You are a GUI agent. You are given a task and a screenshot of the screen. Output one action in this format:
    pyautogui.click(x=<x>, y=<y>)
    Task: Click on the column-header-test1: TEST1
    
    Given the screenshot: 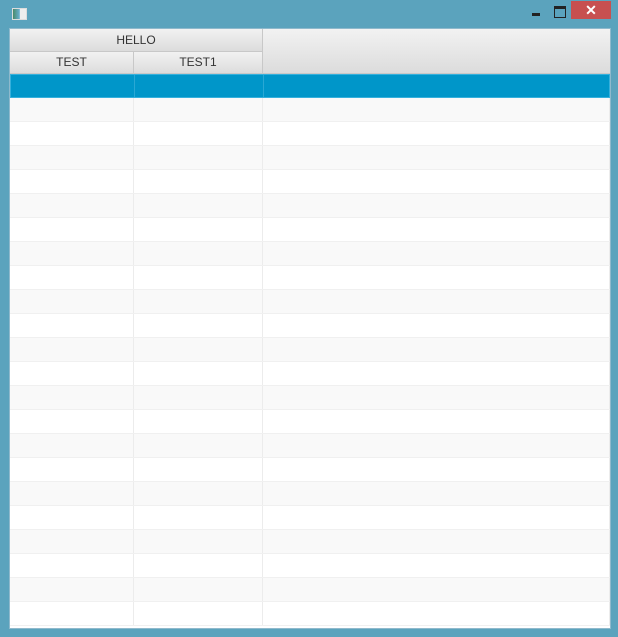 What is the action you would take?
    pyautogui.click(x=198, y=63)
    